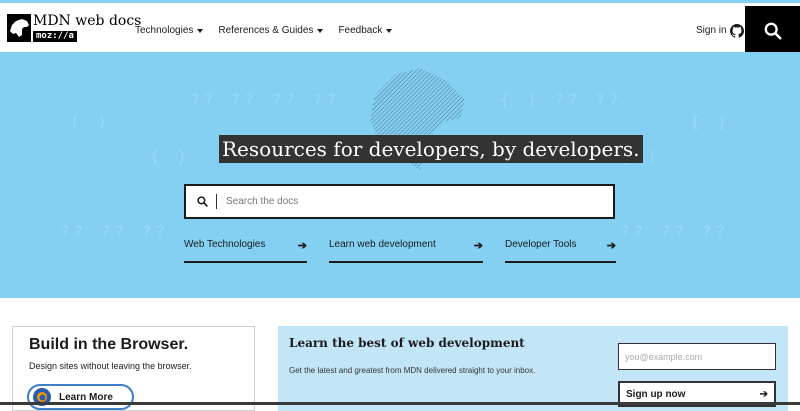 The image size is (800, 411). Describe the element at coordinates (266, 30) in the screenshot. I see `nav-label: References & Guides` at that location.